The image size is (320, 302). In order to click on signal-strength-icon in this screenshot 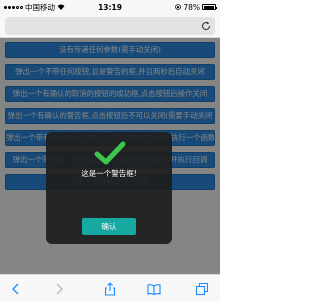, I will do `click(13, 7)`.